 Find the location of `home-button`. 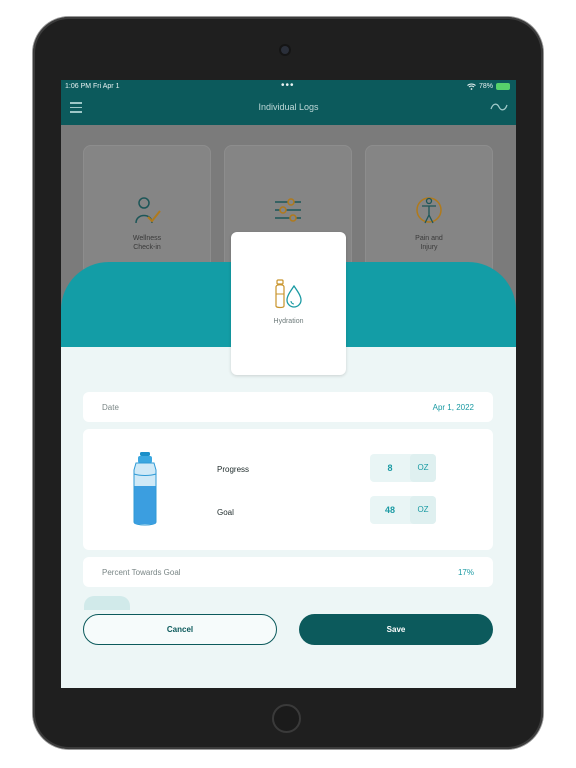

home-button is located at coordinates (286, 718).